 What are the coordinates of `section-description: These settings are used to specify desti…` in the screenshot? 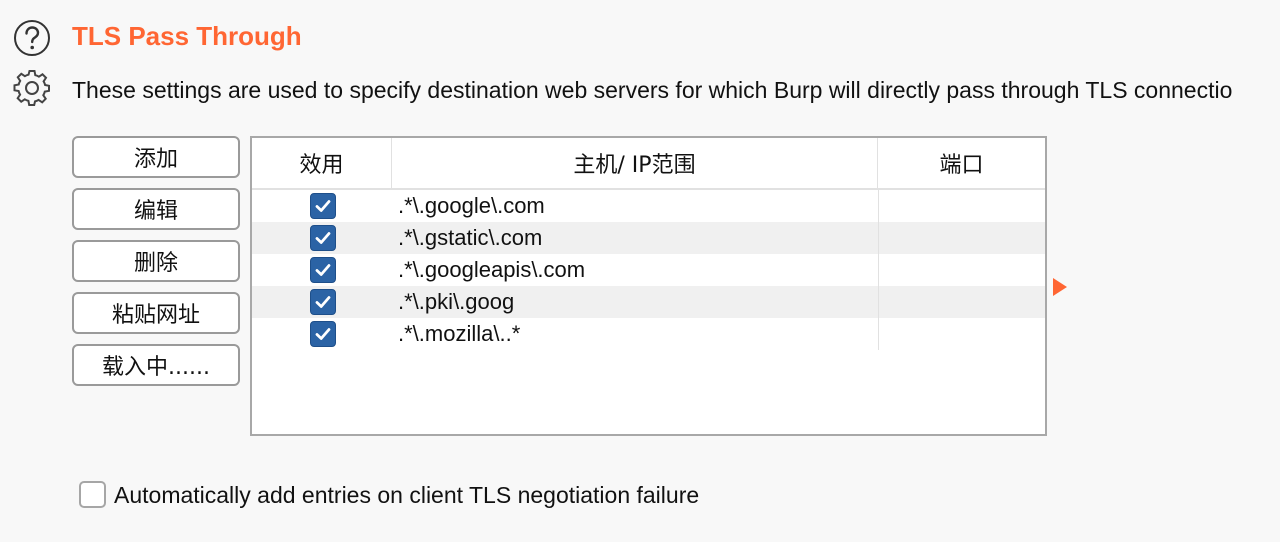 It's located at (652, 90).